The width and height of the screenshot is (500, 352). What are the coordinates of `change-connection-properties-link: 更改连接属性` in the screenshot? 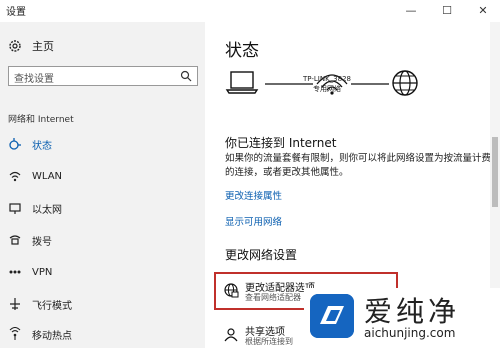 It's located at (253, 195).